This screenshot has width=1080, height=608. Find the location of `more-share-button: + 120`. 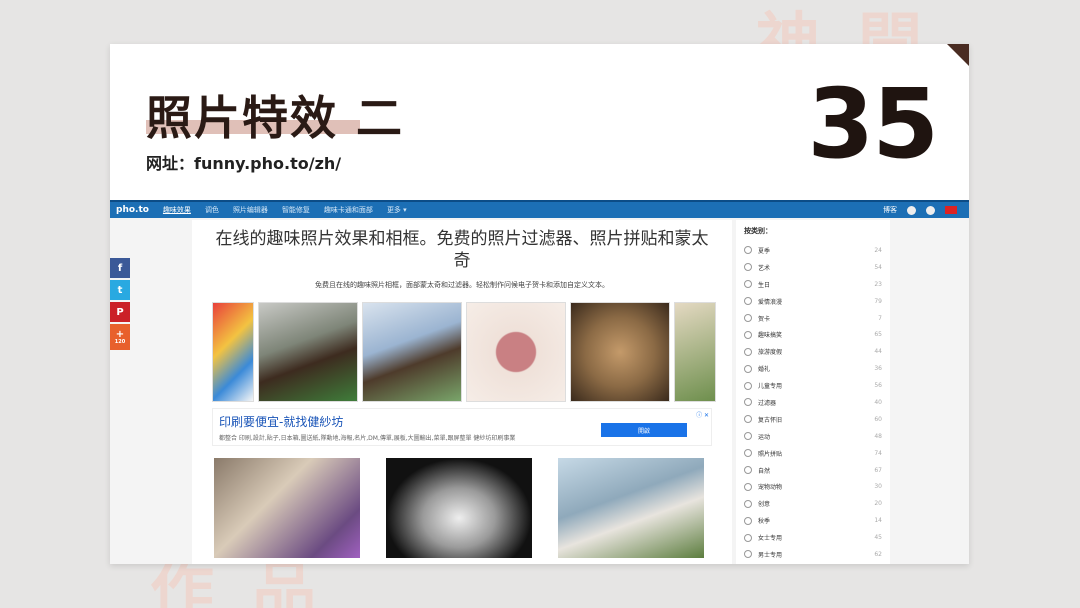

more-share-button: + 120 is located at coordinates (120, 337).